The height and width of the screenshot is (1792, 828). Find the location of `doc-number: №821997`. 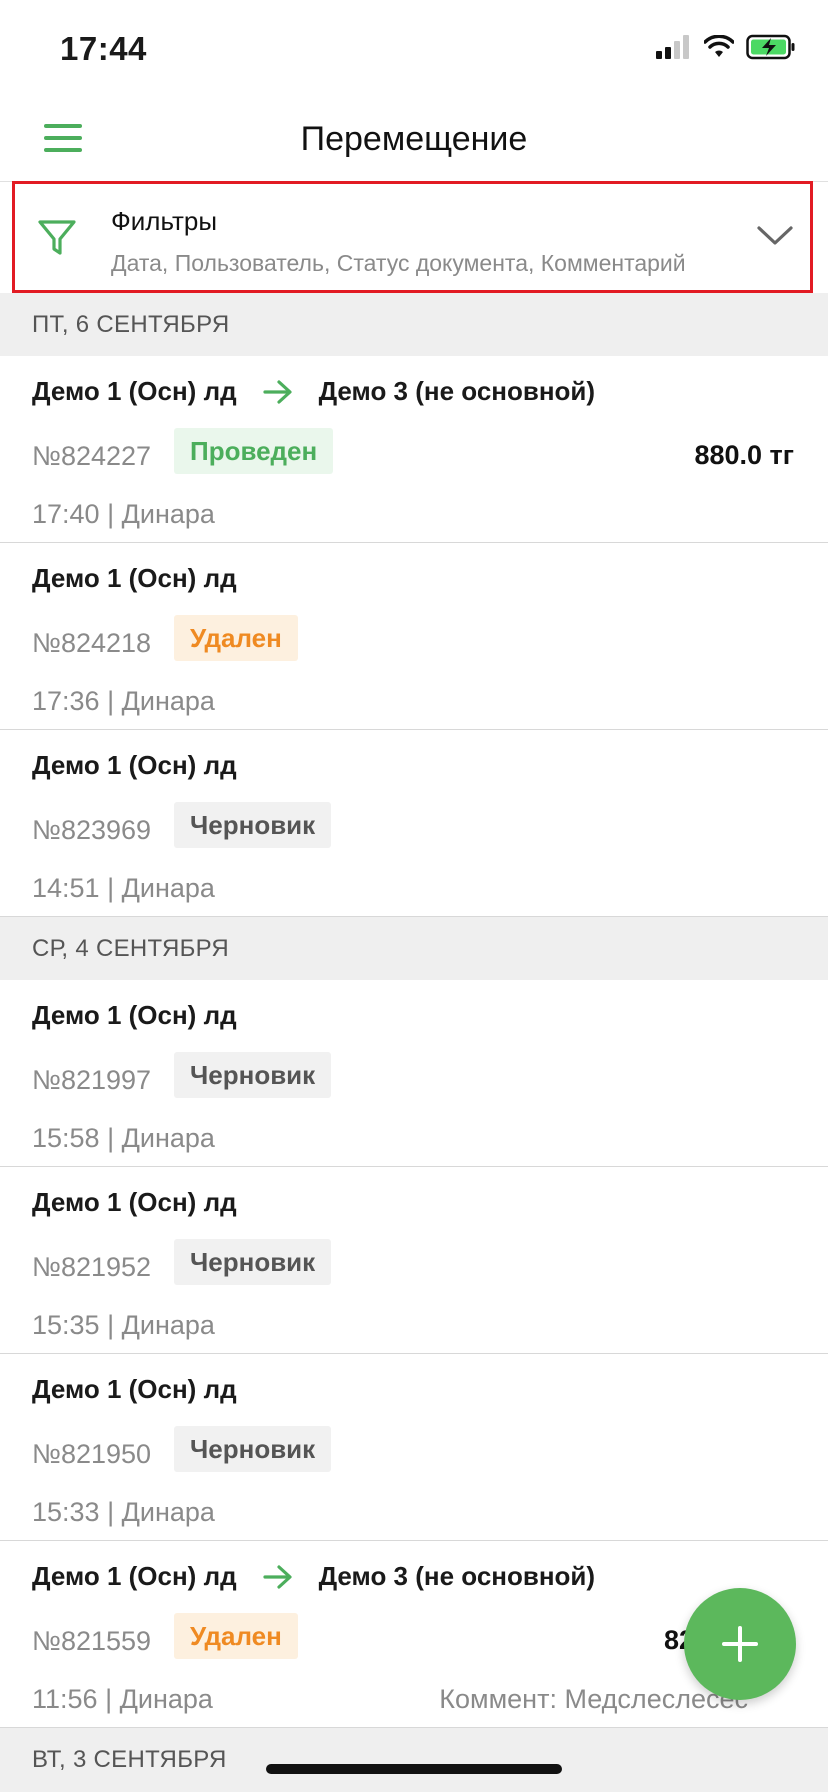

doc-number: №821997 is located at coordinates (92, 1080).